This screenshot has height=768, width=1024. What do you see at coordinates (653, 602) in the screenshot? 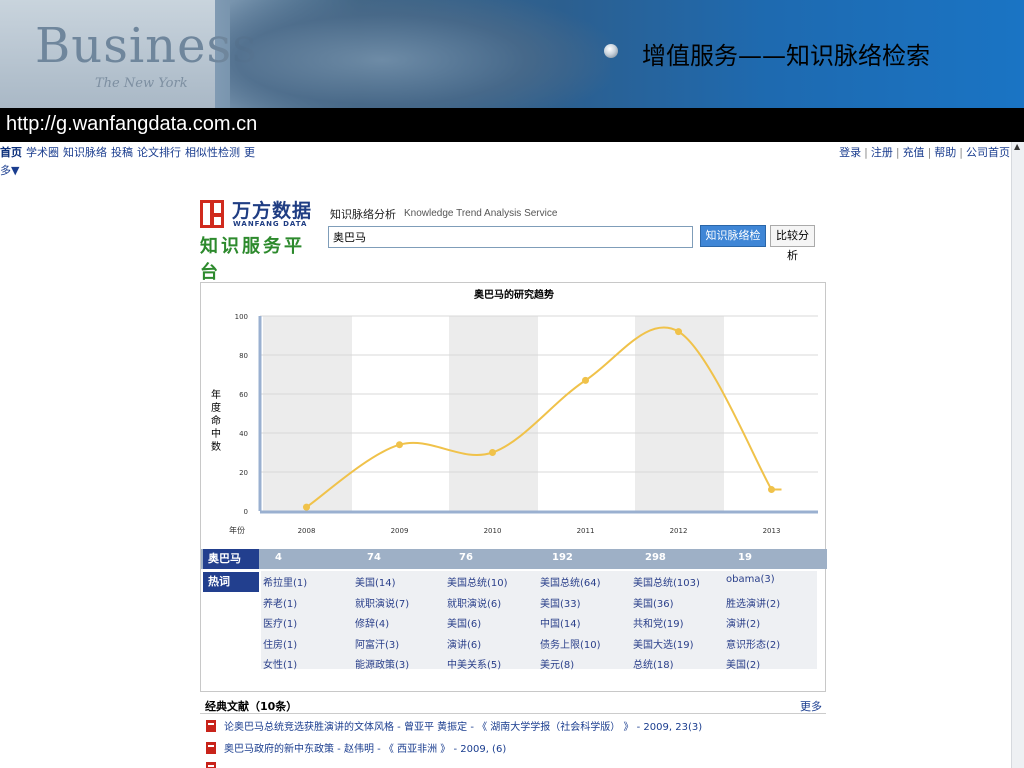
I see `hot-word: 美国(36)` at bounding box center [653, 602].